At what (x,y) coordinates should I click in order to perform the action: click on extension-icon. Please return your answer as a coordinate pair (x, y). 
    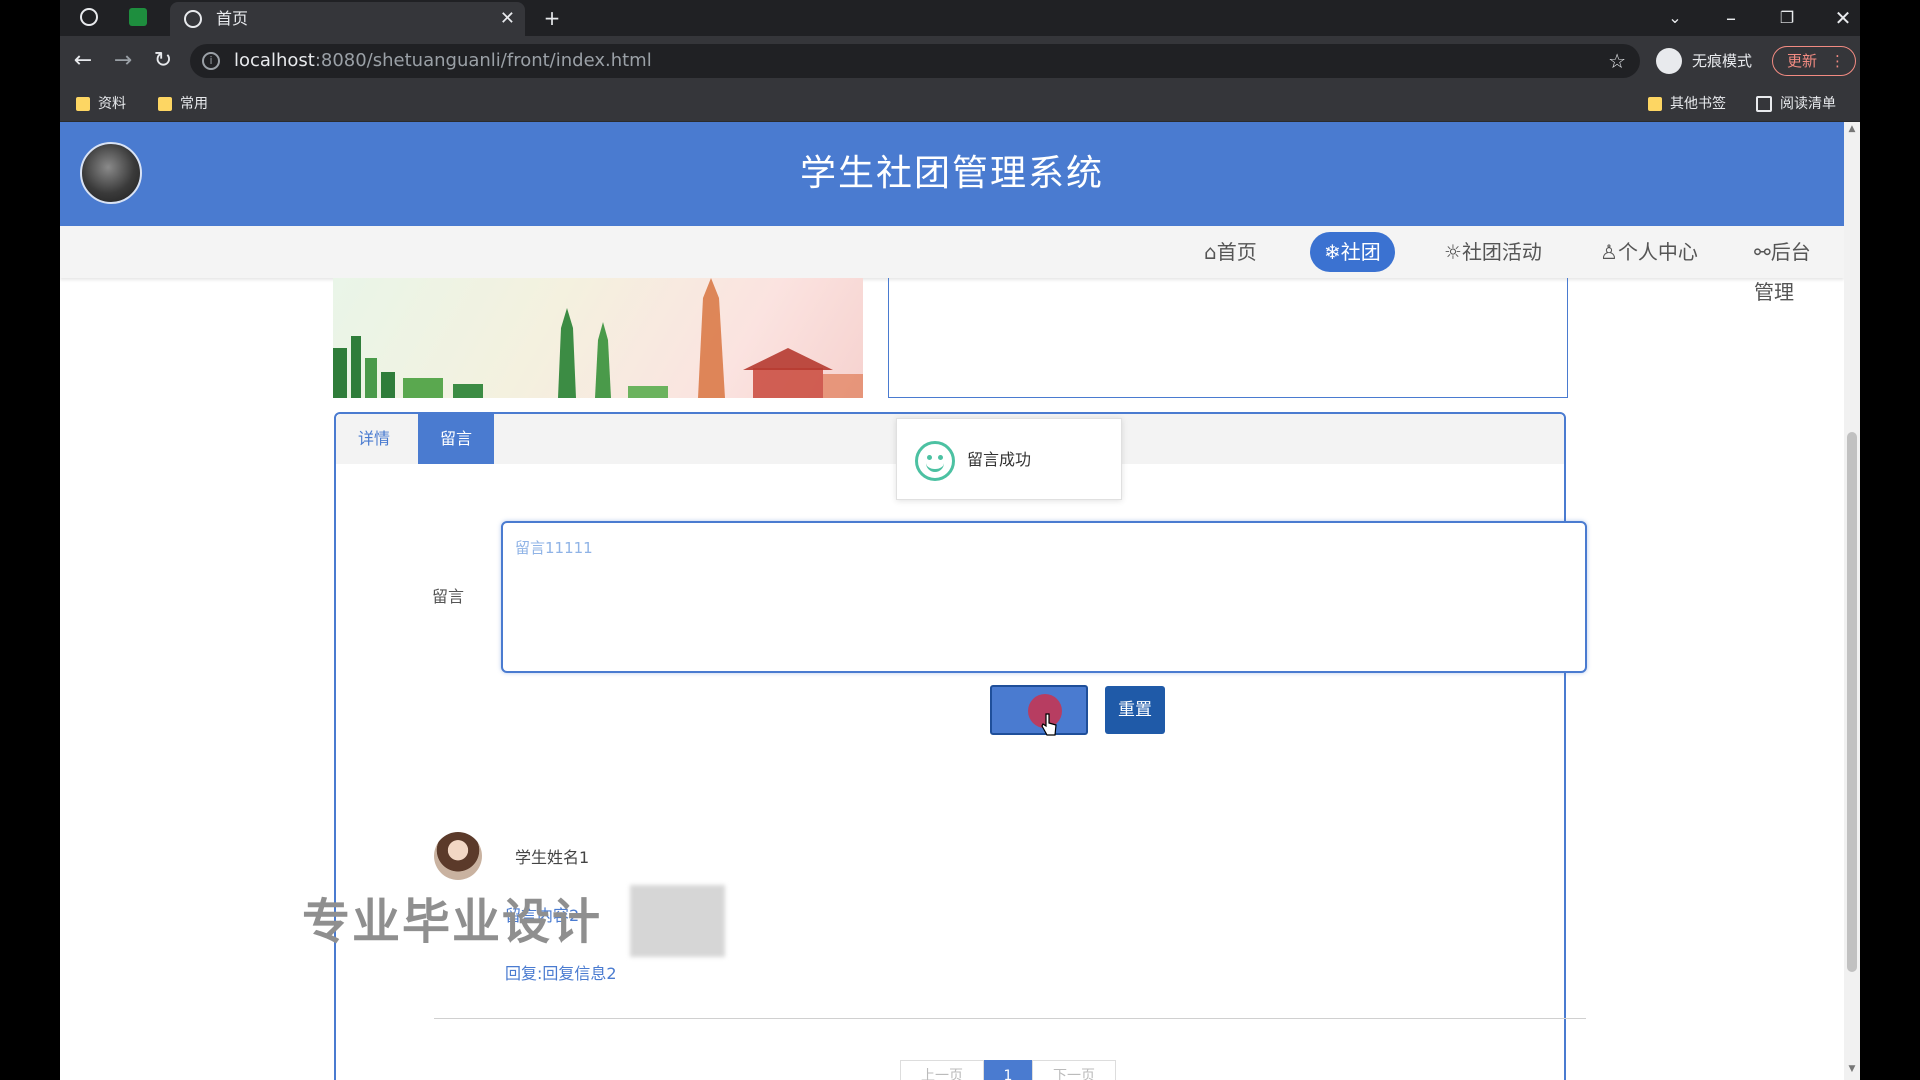
    Looking at the image, I should click on (138, 17).